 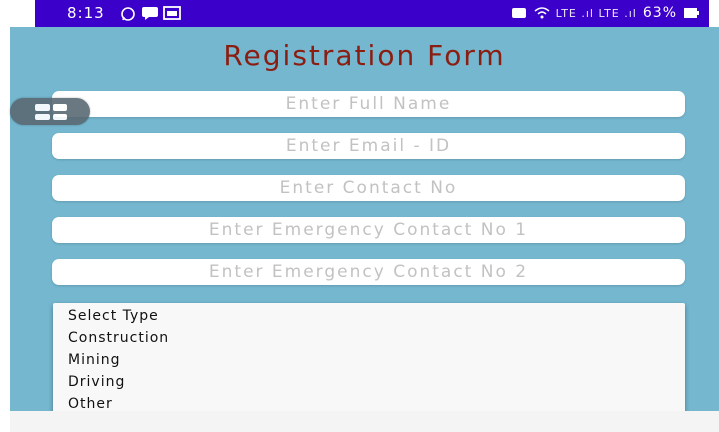 I want to click on emergency-contact-2-input, so click(x=368, y=272).